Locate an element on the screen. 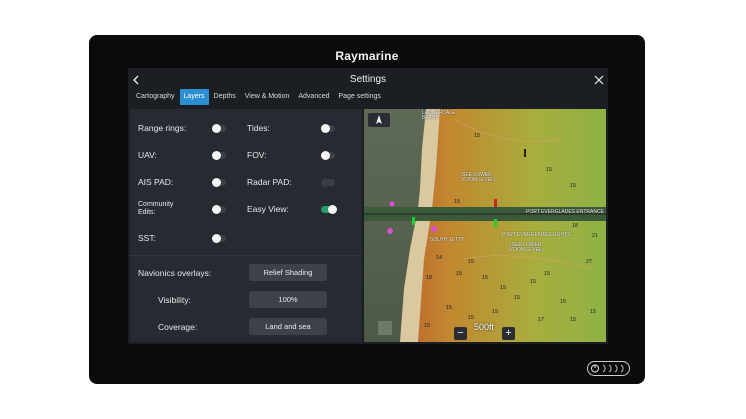 Image resolution: width=746 pixels, height=419 pixels. brand-logo: Raymarine is located at coordinates (367, 56).